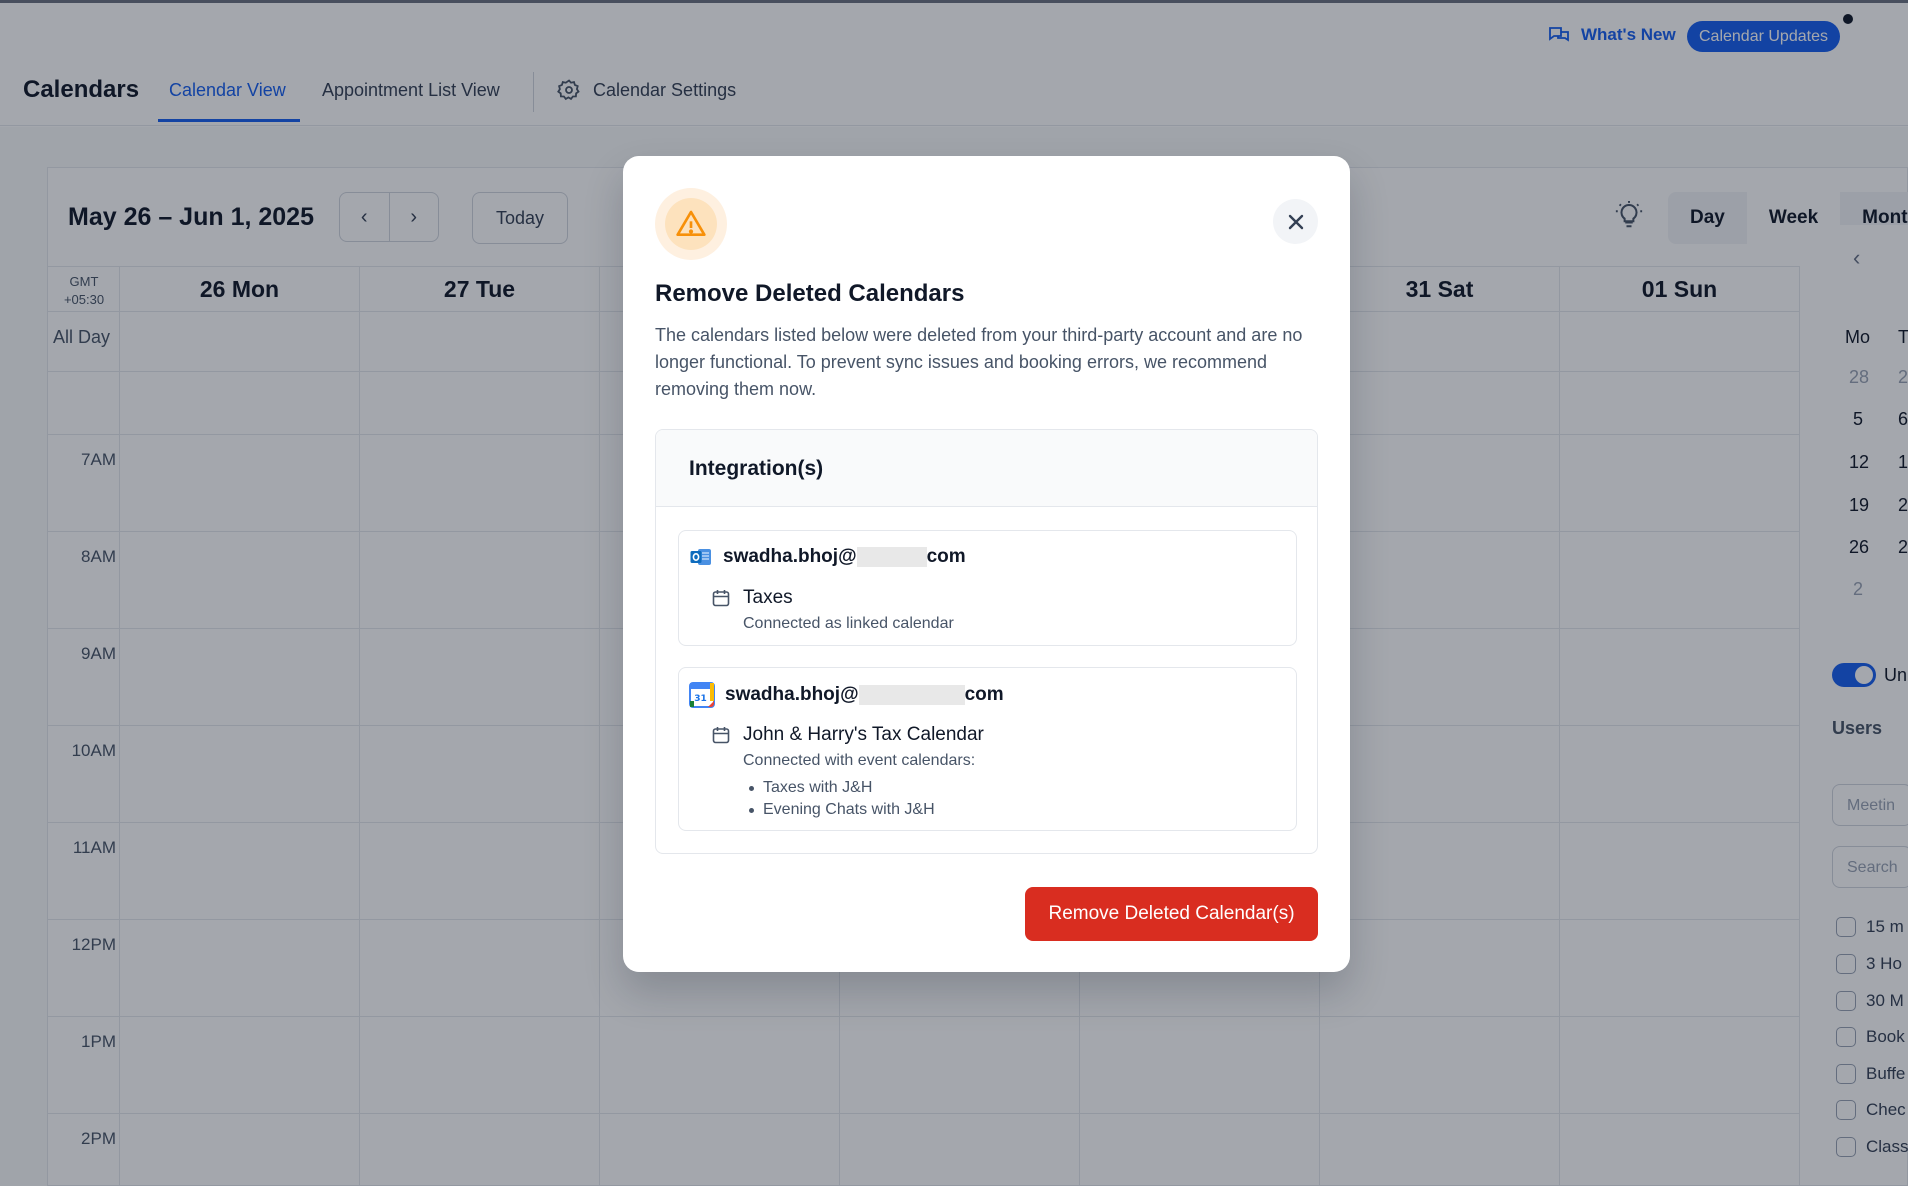  Describe the element at coordinates (839, 788) in the screenshot. I see `event-calendar-item: Taxes with J&H` at that location.